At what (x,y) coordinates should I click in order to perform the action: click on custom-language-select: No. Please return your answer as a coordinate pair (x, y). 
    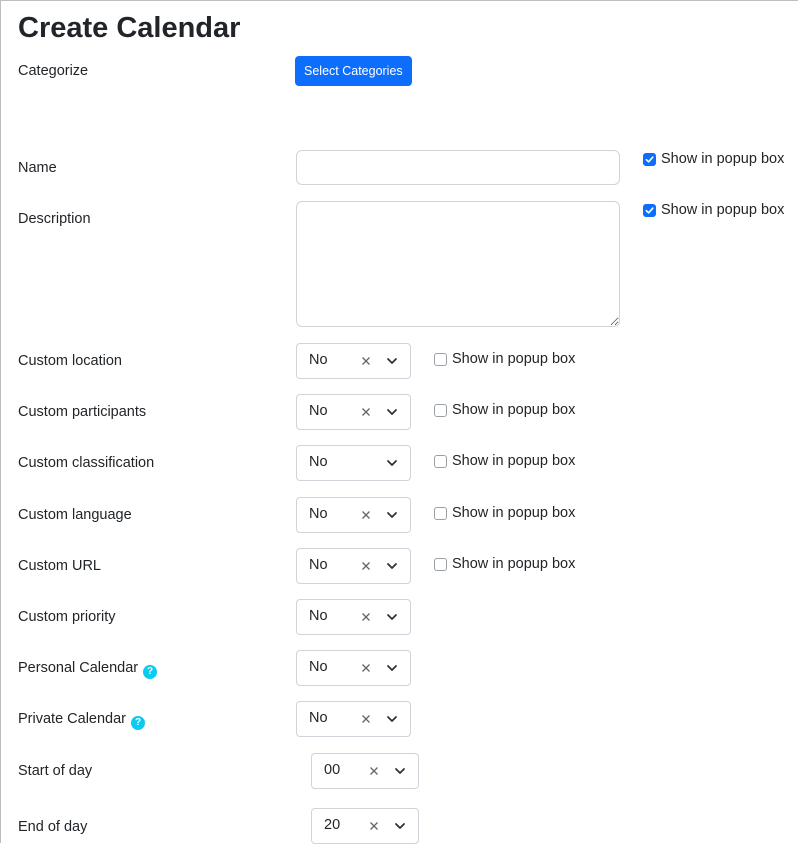
    Looking at the image, I should click on (353, 515).